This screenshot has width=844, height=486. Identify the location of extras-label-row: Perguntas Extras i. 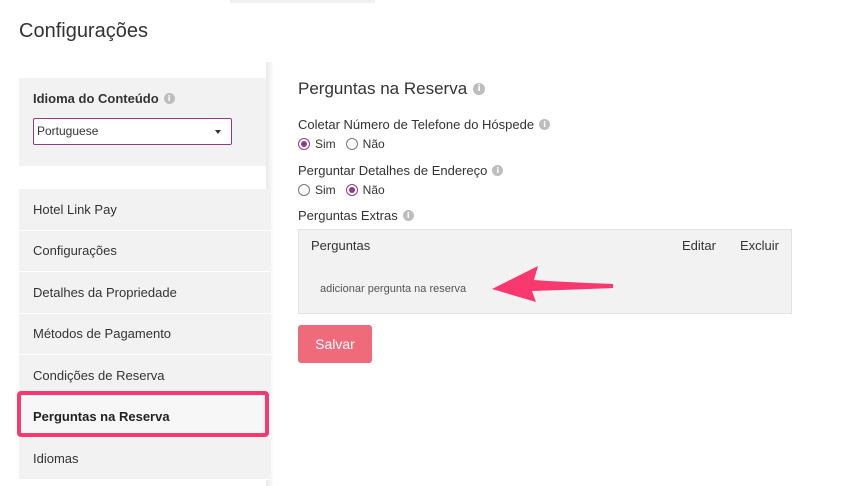
(356, 215).